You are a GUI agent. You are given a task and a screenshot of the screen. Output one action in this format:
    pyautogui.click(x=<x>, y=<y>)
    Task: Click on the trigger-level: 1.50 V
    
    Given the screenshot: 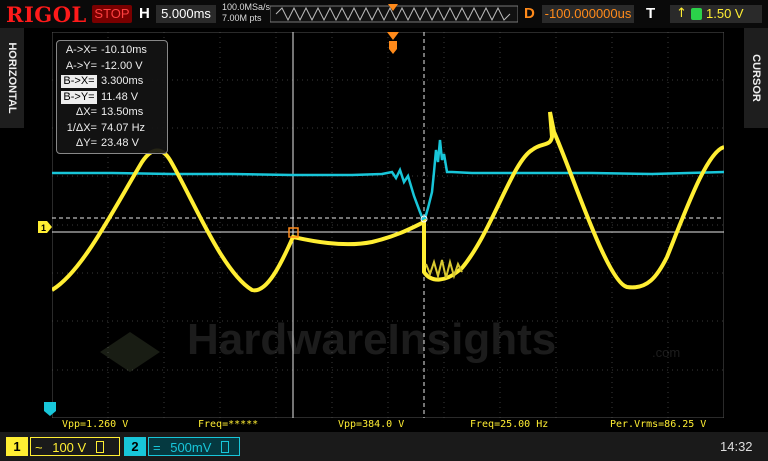 What is the action you would take?
    pyautogui.click(x=725, y=14)
    